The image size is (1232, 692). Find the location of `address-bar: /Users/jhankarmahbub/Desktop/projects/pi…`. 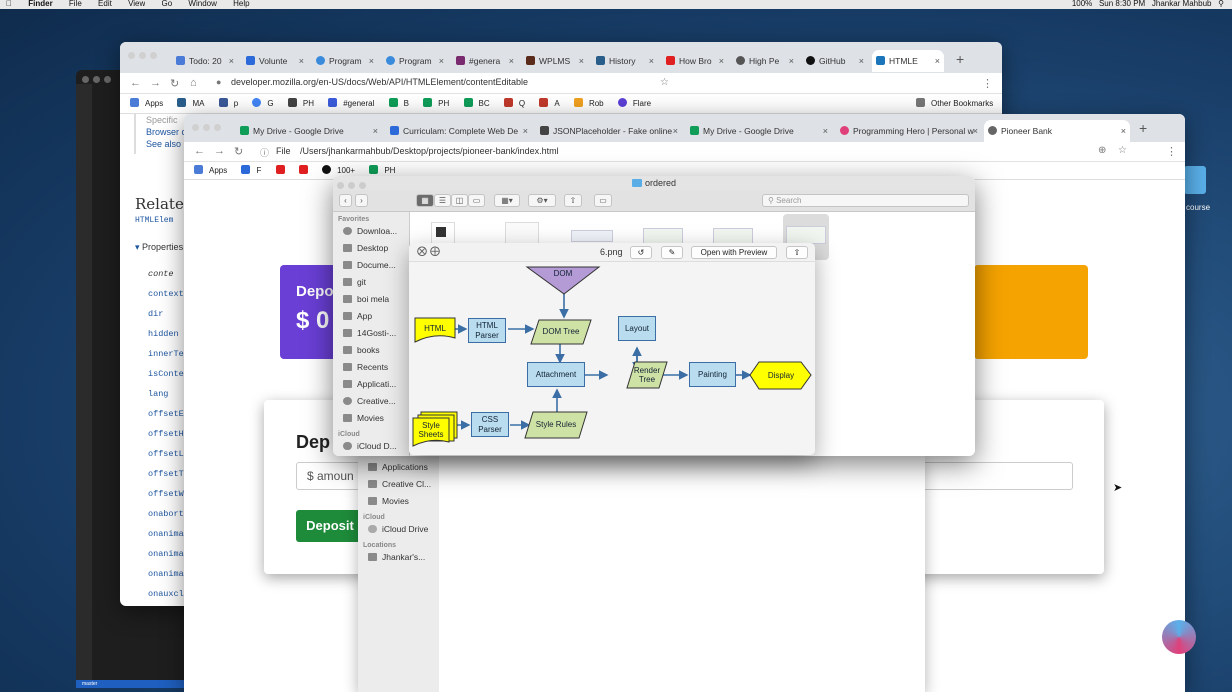

address-bar: /Users/jhankarmahbub/Desktop/projects/pi… is located at coordinates (429, 151).